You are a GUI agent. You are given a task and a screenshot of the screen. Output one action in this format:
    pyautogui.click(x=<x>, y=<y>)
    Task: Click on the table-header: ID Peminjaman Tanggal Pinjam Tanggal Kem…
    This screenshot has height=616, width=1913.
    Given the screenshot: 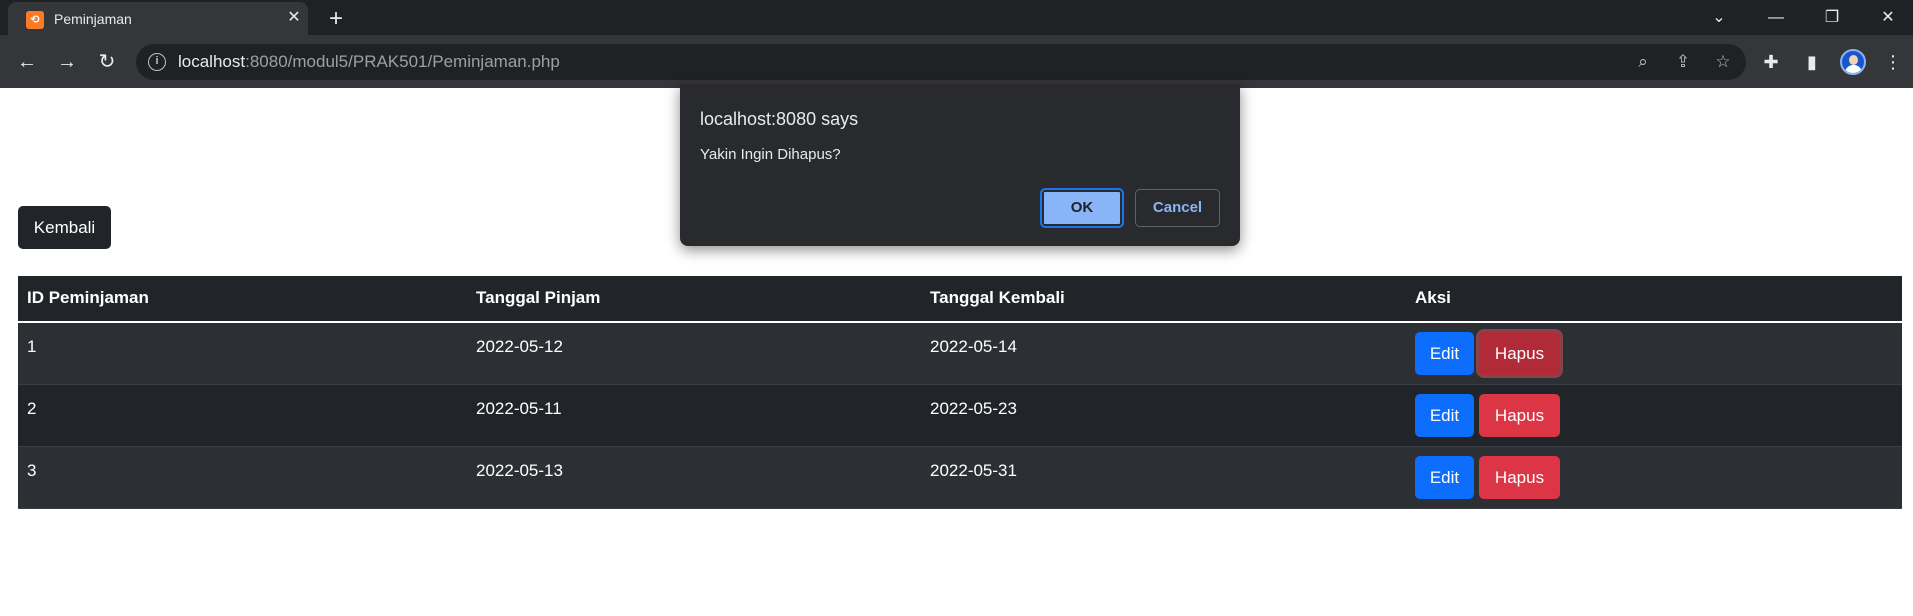 What is the action you would take?
    pyautogui.click(x=960, y=299)
    